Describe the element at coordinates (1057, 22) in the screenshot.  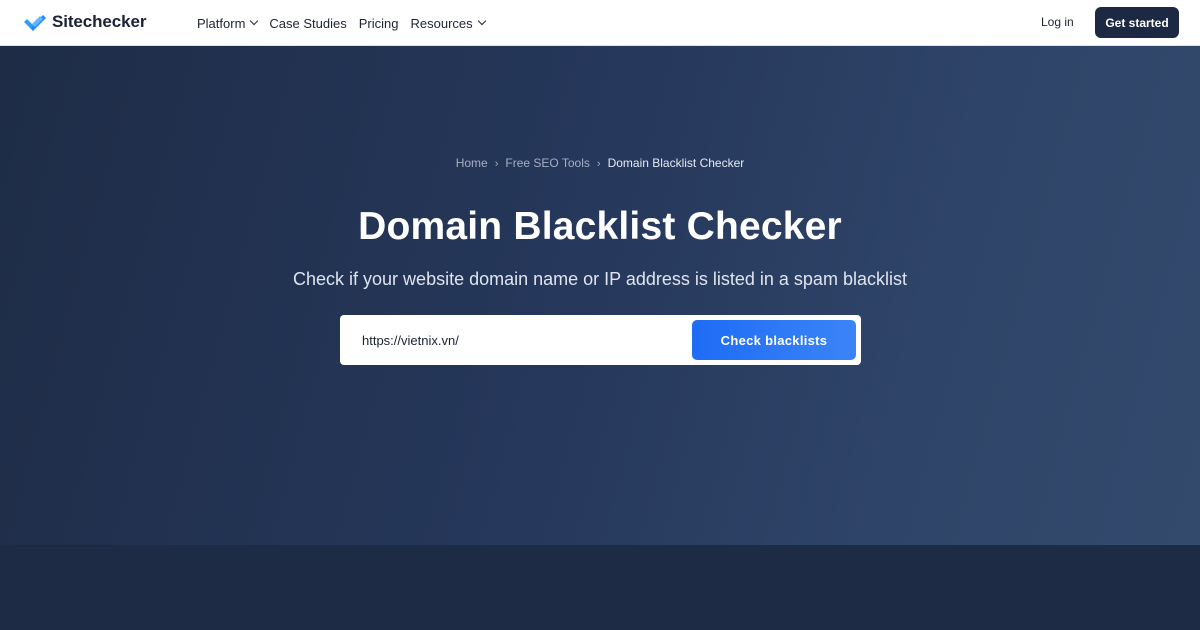
I see `login-link: Log in` at that location.